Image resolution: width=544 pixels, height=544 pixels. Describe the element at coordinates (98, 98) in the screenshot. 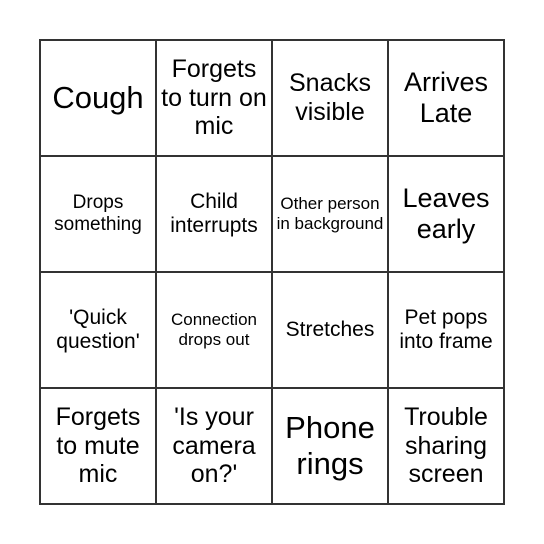

I see `bingo-cell: Cough` at that location.